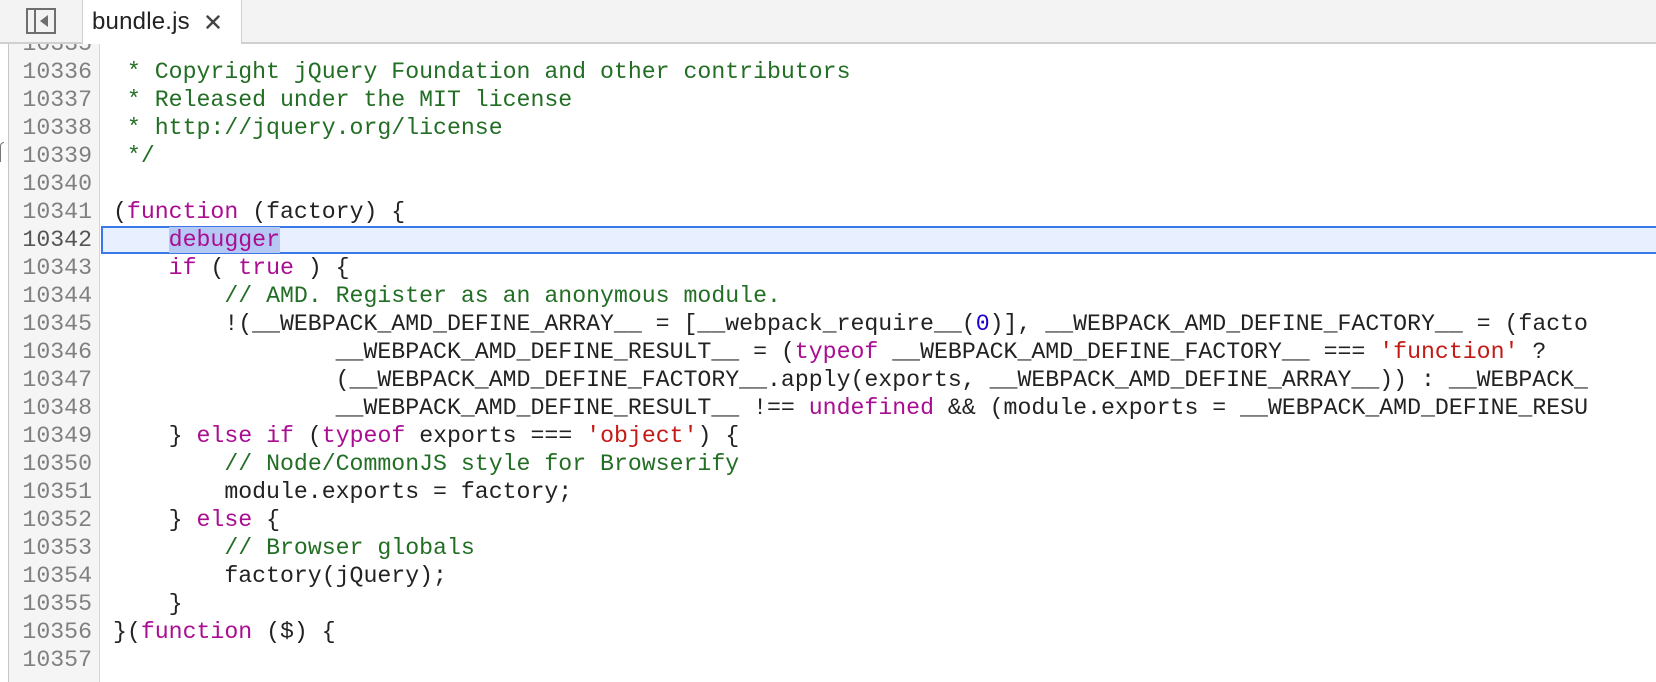 This screenshot has width=1656, height=682. What do you see at coordinates (51, 520) in the screenshot?
I see `line-number: 10352` at bounding box center [51, 520].